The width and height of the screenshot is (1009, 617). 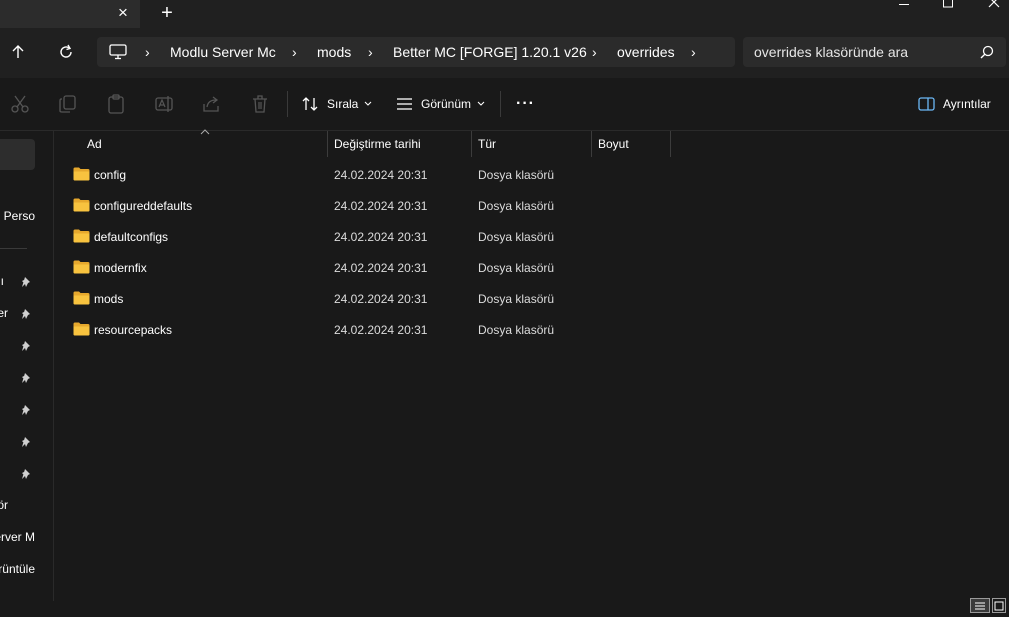 I want to click on sidebar-item-folder-1: ör, so click(x=6, y=505).